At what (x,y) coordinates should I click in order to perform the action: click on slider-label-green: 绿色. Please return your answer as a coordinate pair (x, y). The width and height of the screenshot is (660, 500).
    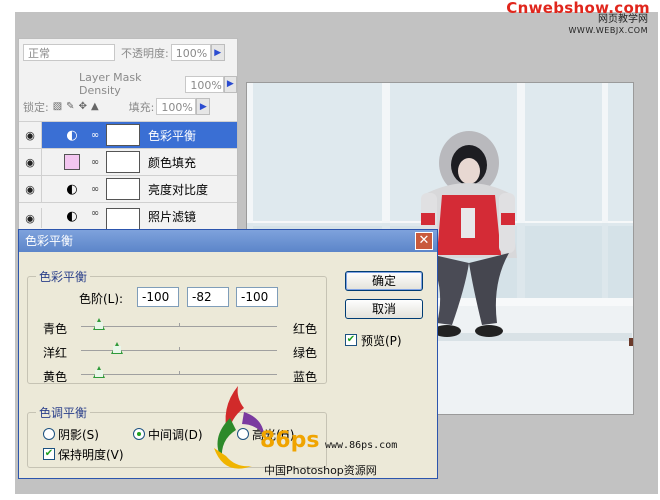
    Looking at the image, I should click on (305, 353).